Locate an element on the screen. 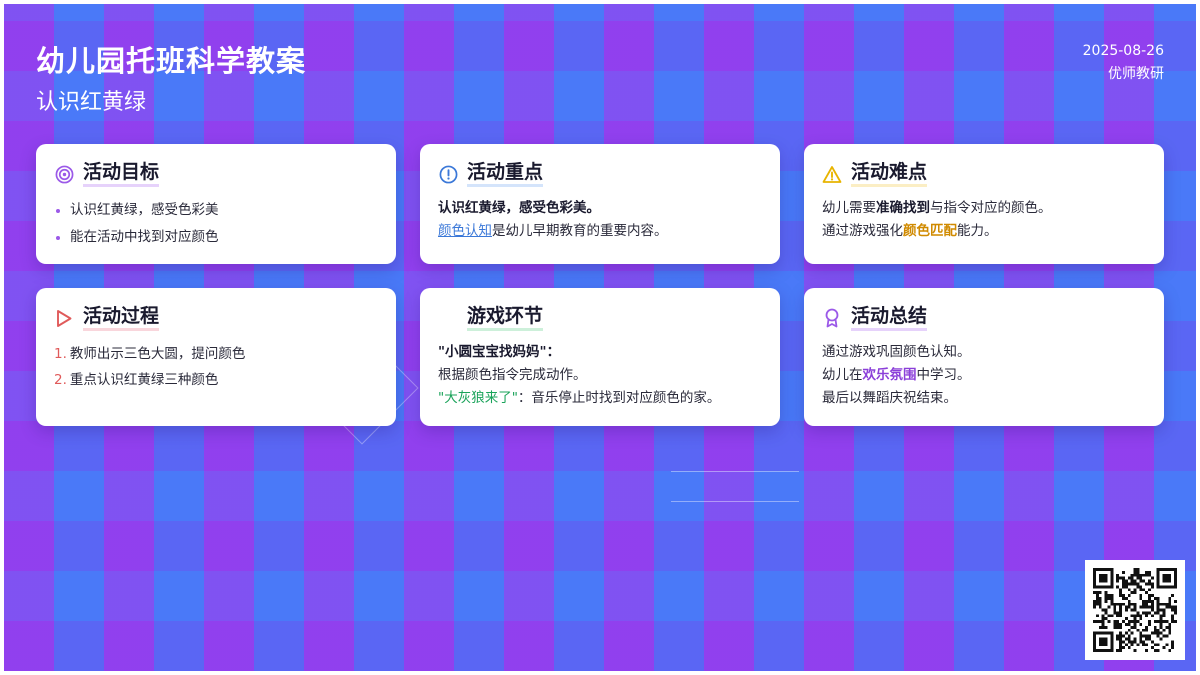 The height and width of the screenshot is (675, 1200). difficulty-line-1: 幼儿需要准确找到与指令对应的颜色。 is located at coordinates (984, 208).